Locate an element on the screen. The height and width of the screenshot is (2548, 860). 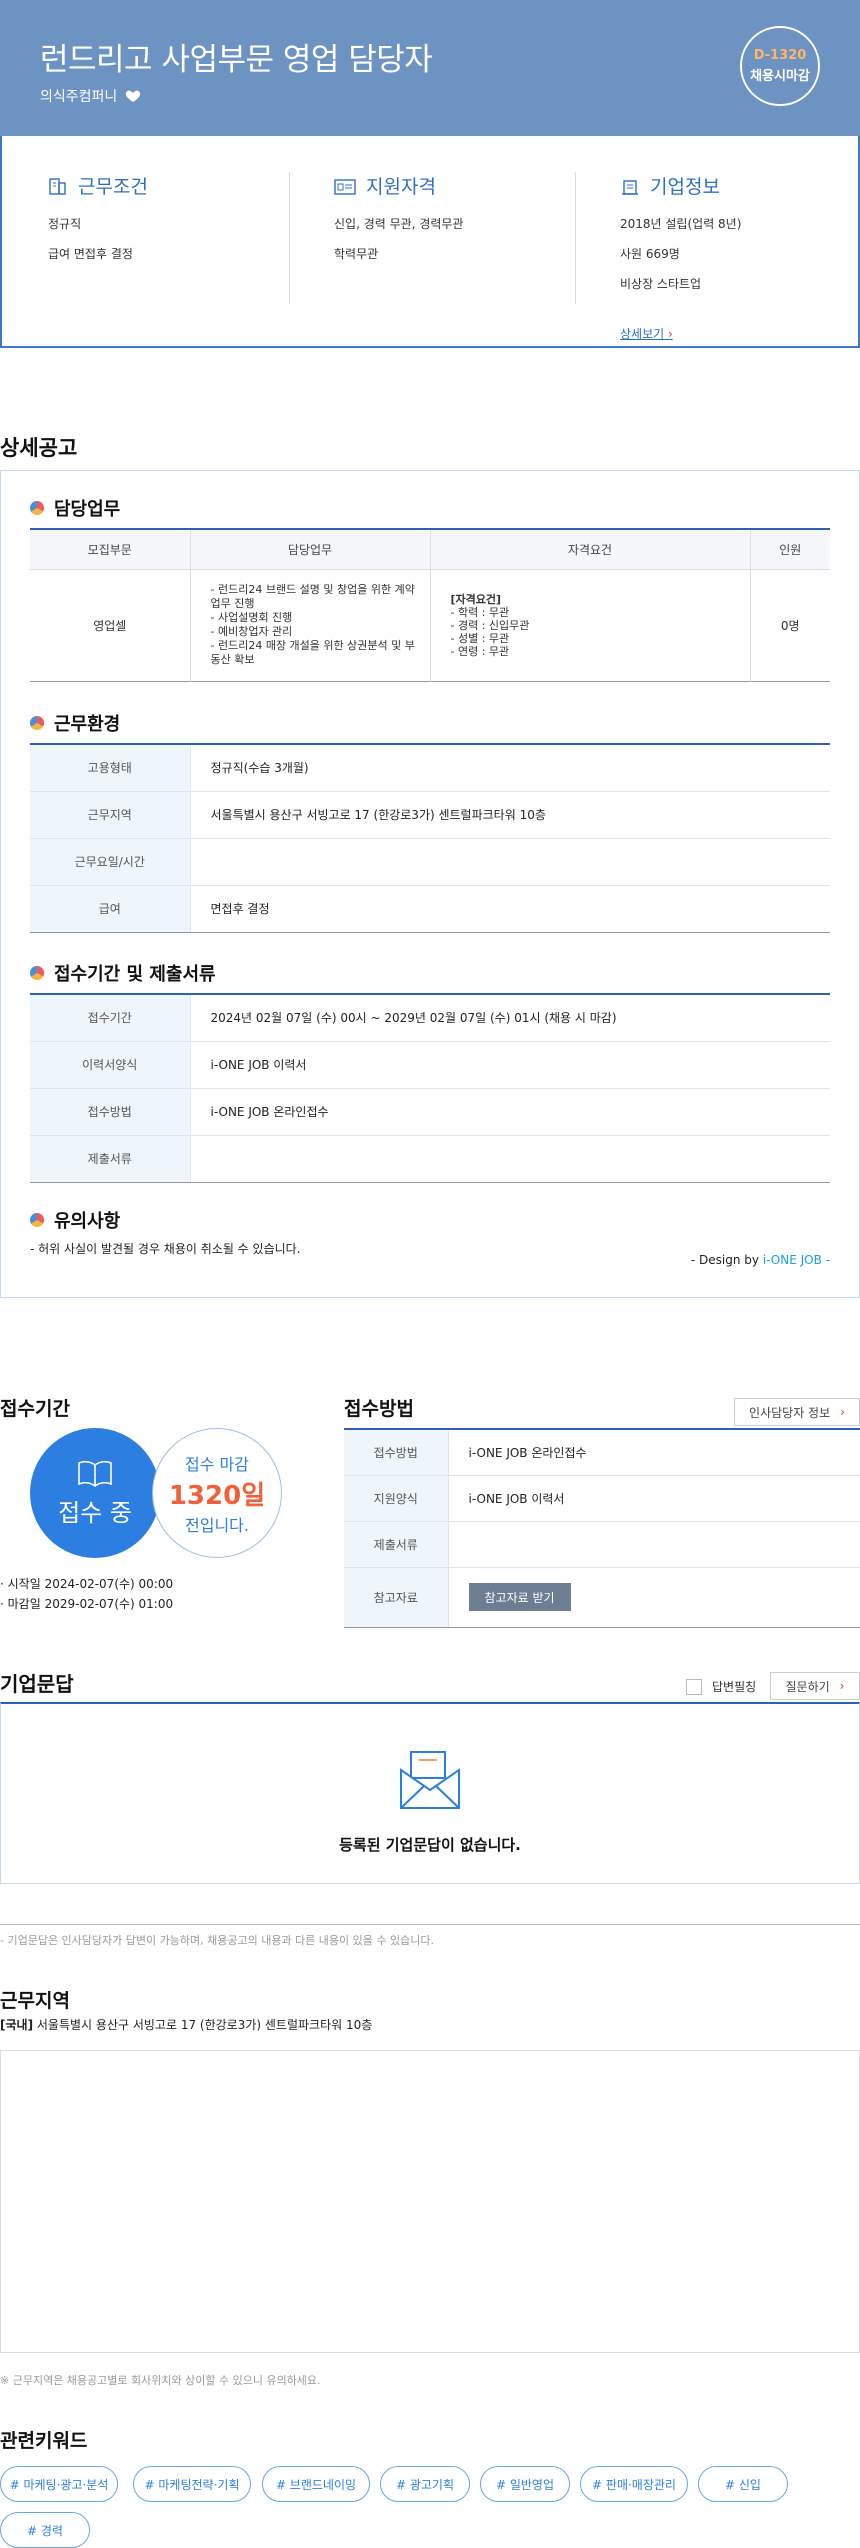
col-dept: 모집부문 is located at coordinates (110, 549).